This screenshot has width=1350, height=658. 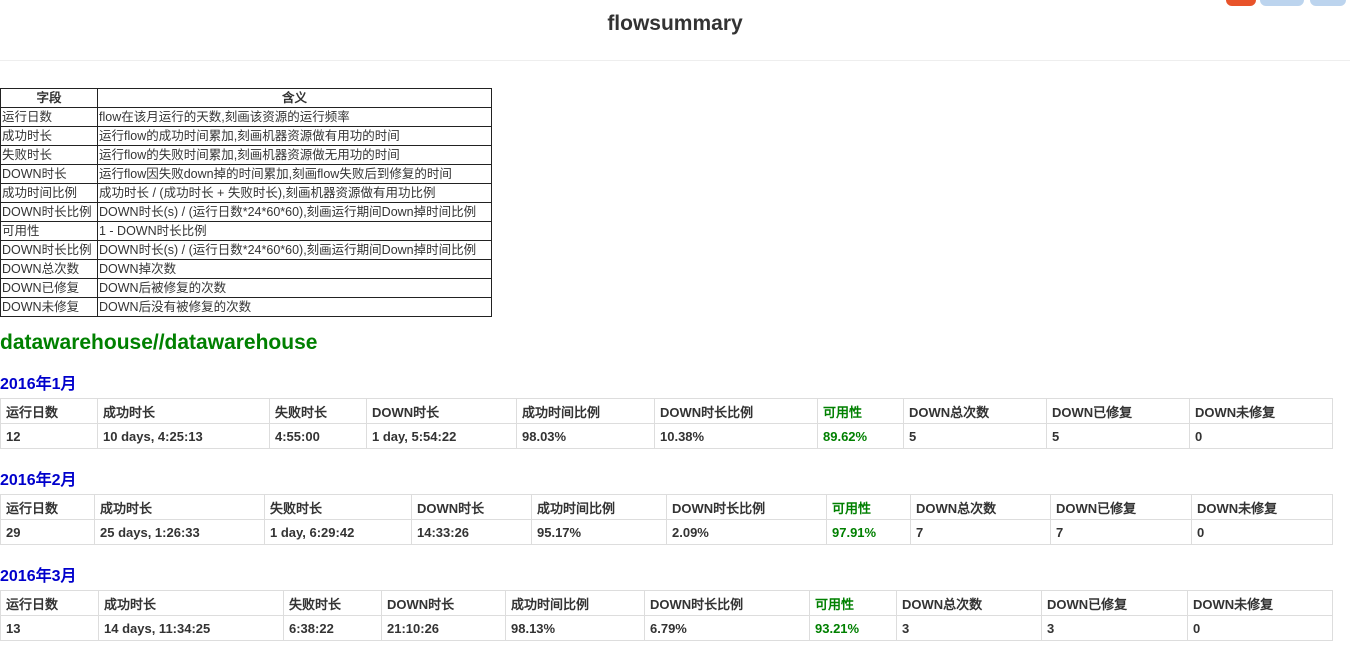 I want to click on stats-value-cell: 25 days, 1:26:33, so click(x=179, y=532).